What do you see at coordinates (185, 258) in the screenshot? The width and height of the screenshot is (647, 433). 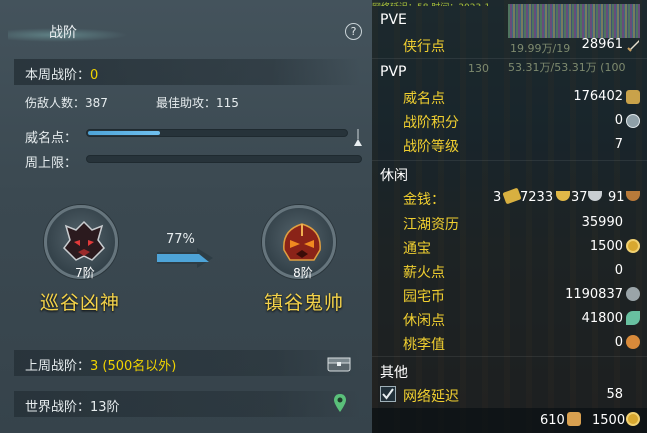 I see `progress-arrow-icon` at bounding box center [185, 258].